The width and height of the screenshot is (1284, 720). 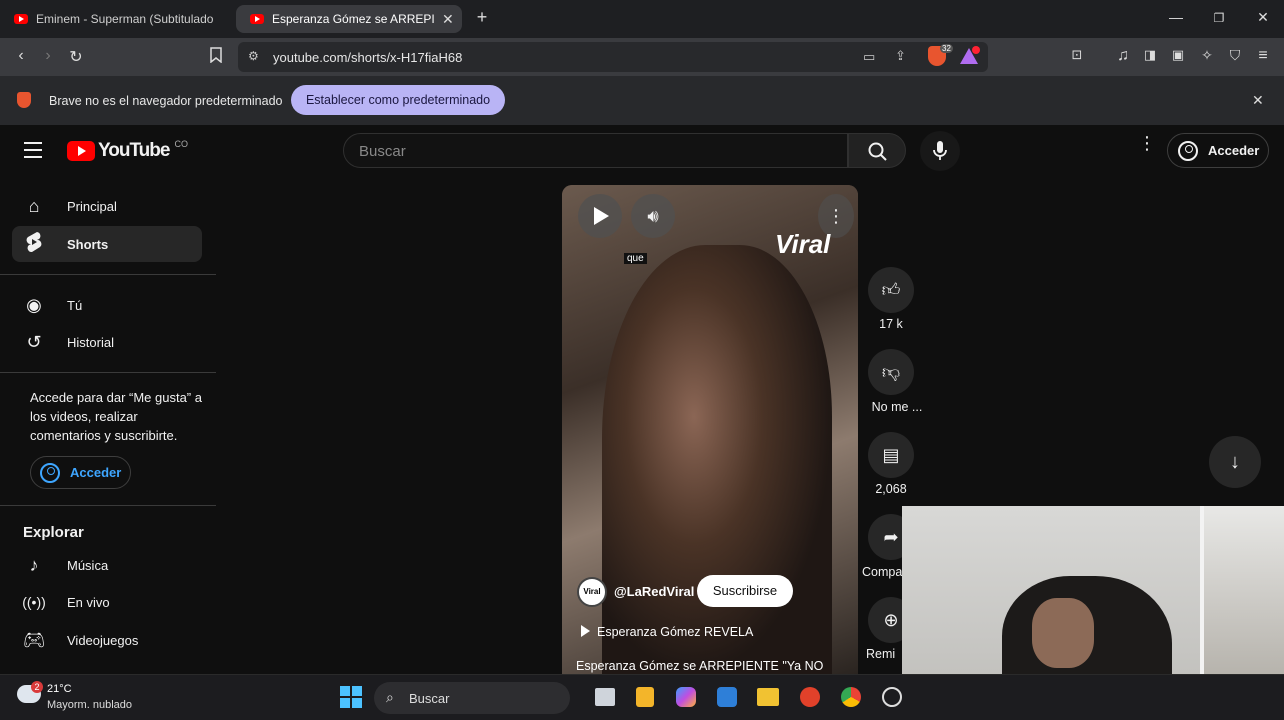 I want to click on close-window-button: ✕, so click(x=1263, y=17).